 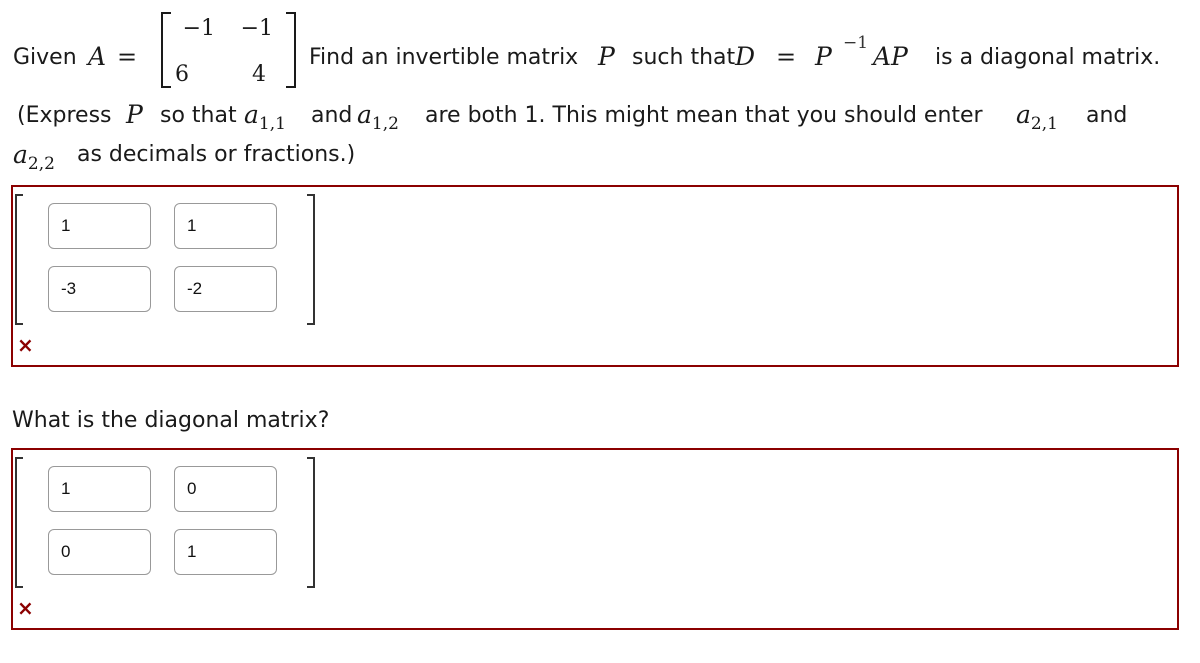 I want to click on instruction-end: as decimals or fractions.), so click(x=216, y=154).